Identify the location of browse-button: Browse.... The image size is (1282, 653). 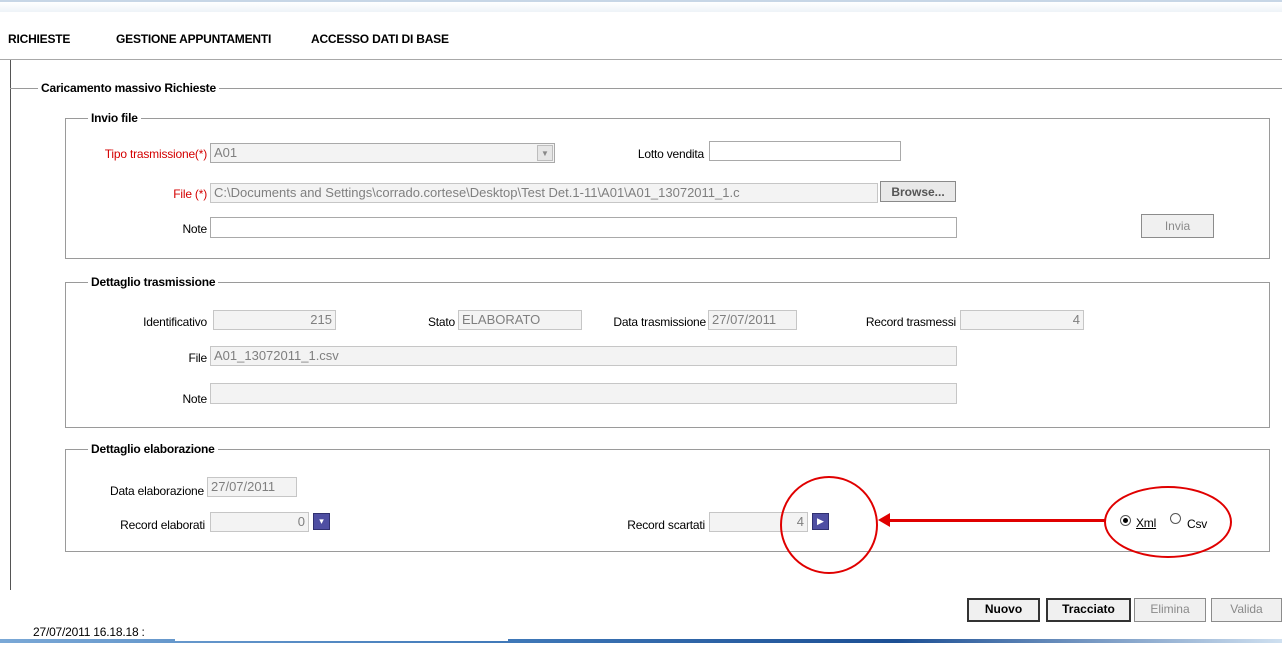
(918, 191).